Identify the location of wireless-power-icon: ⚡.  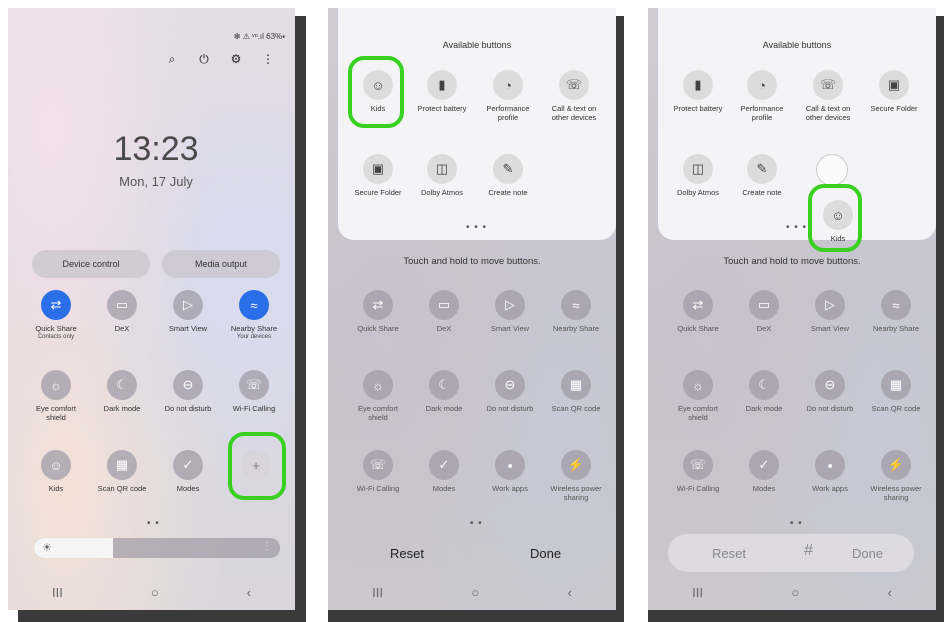
(576, 465).